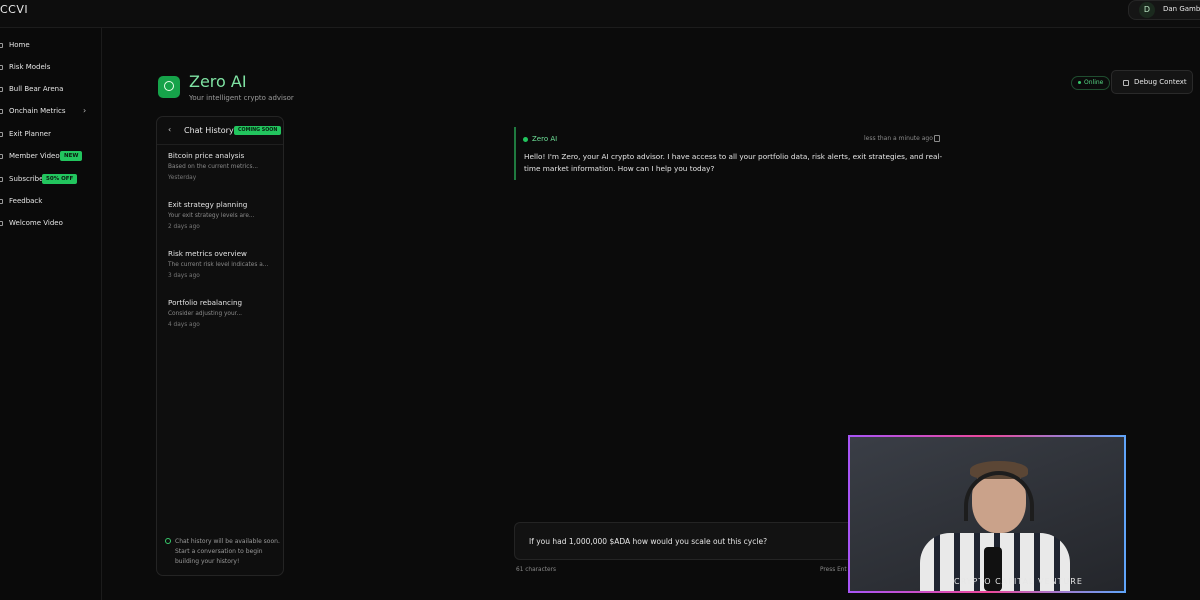 Image resolution: width=1200 pixels, height=600 pixels. What do you see at coordinates (209, 130) in the screenshot?
I see `chat-history-title: Chat History` at bounding box center [209, 130].